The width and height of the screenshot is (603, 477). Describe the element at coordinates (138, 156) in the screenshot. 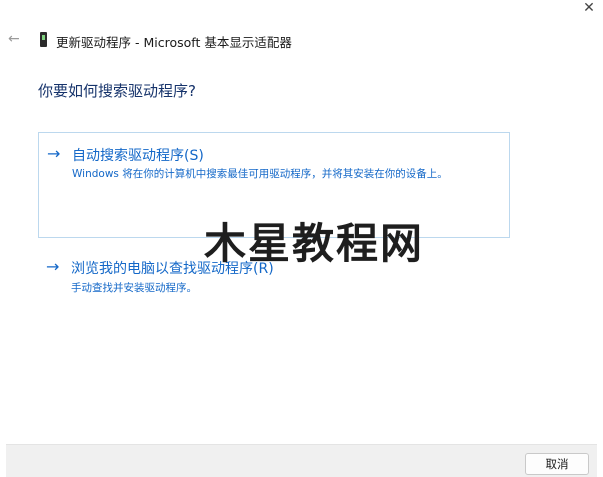

I see `option-title: 自动搜索驱动程序(S)` at that location.